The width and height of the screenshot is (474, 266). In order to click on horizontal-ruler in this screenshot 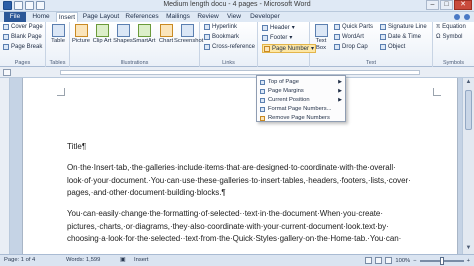, I will do `click(237, 72)`.